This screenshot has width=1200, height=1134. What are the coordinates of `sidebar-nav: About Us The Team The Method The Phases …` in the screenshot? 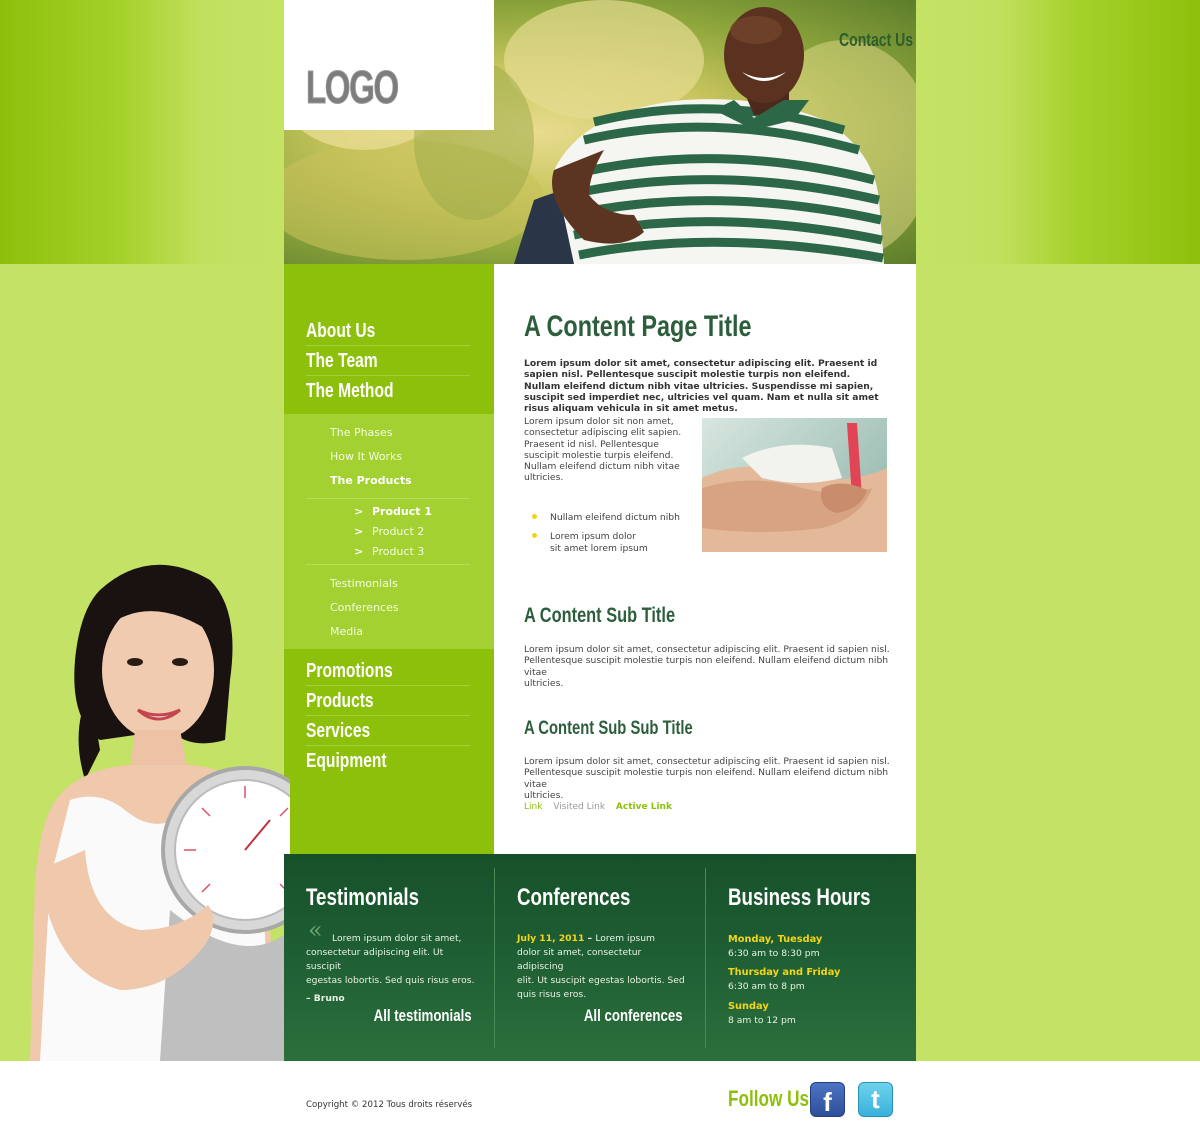 It's located at (389, 559).